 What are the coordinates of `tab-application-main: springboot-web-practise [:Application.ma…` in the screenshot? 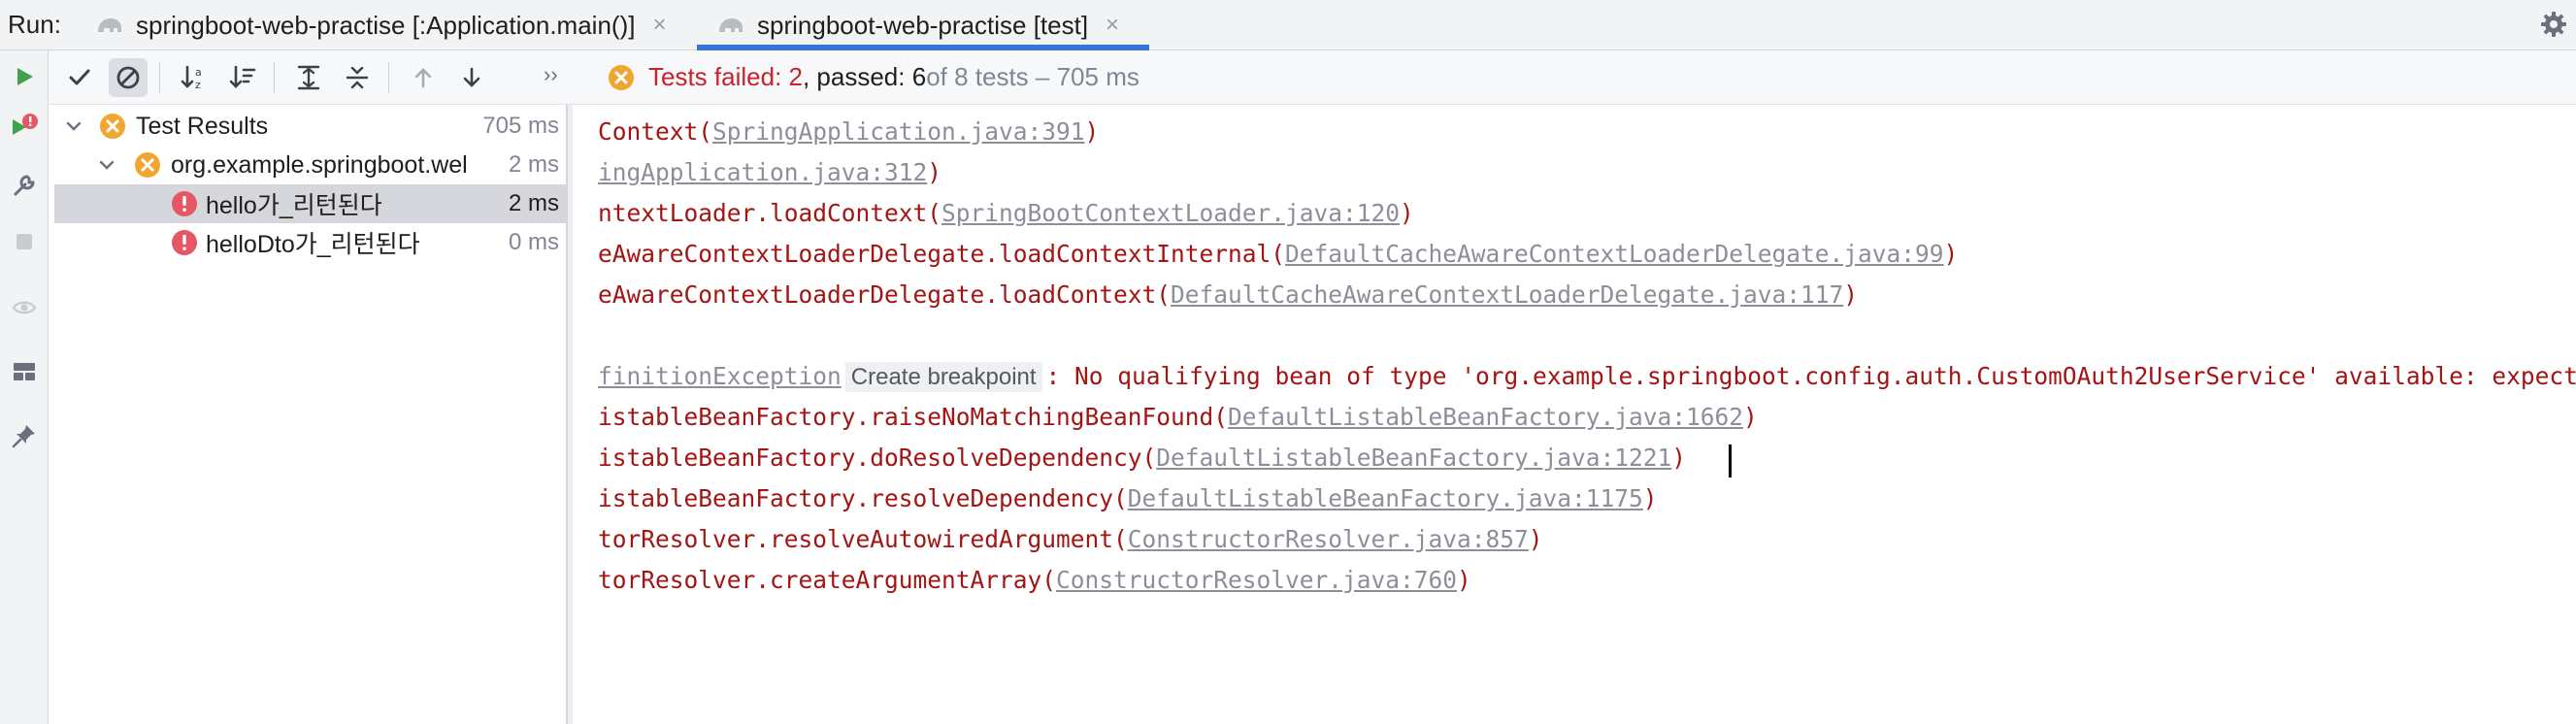 It's located at (380, 25).